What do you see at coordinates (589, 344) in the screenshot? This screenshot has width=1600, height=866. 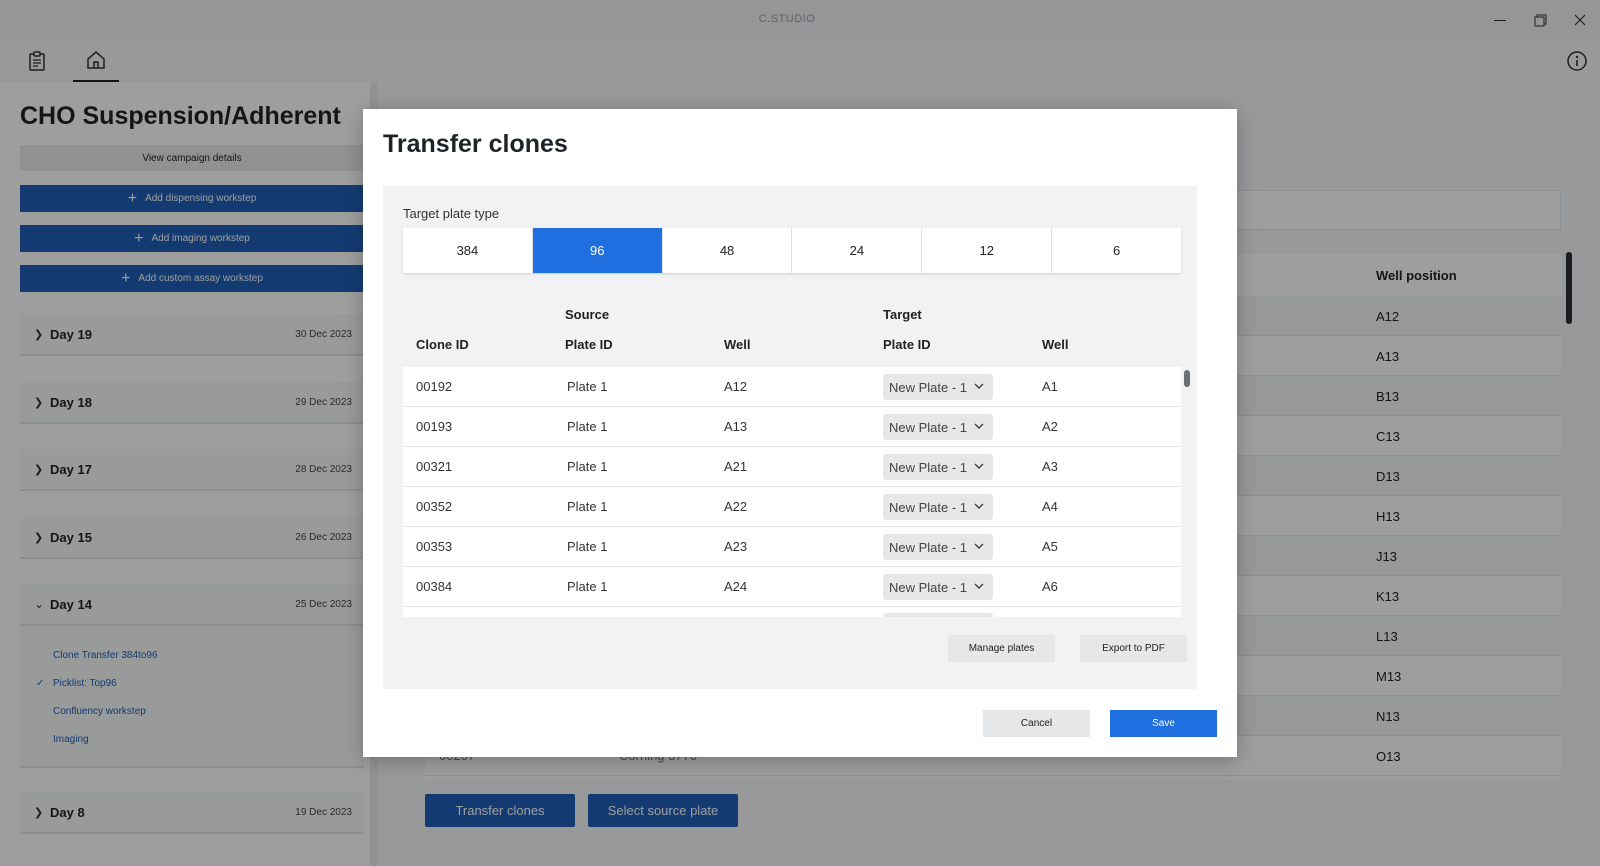 I see `column-header-source-plate-id: Plate ID` at bounding box center [589, 344].